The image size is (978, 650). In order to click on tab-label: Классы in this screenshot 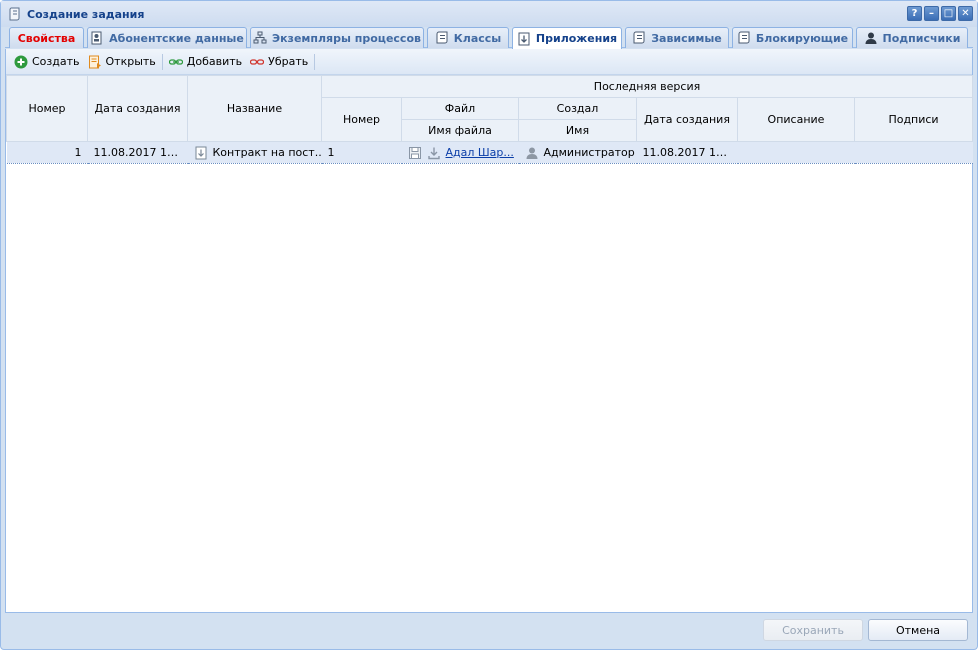, I will do `click(477, 38)`.